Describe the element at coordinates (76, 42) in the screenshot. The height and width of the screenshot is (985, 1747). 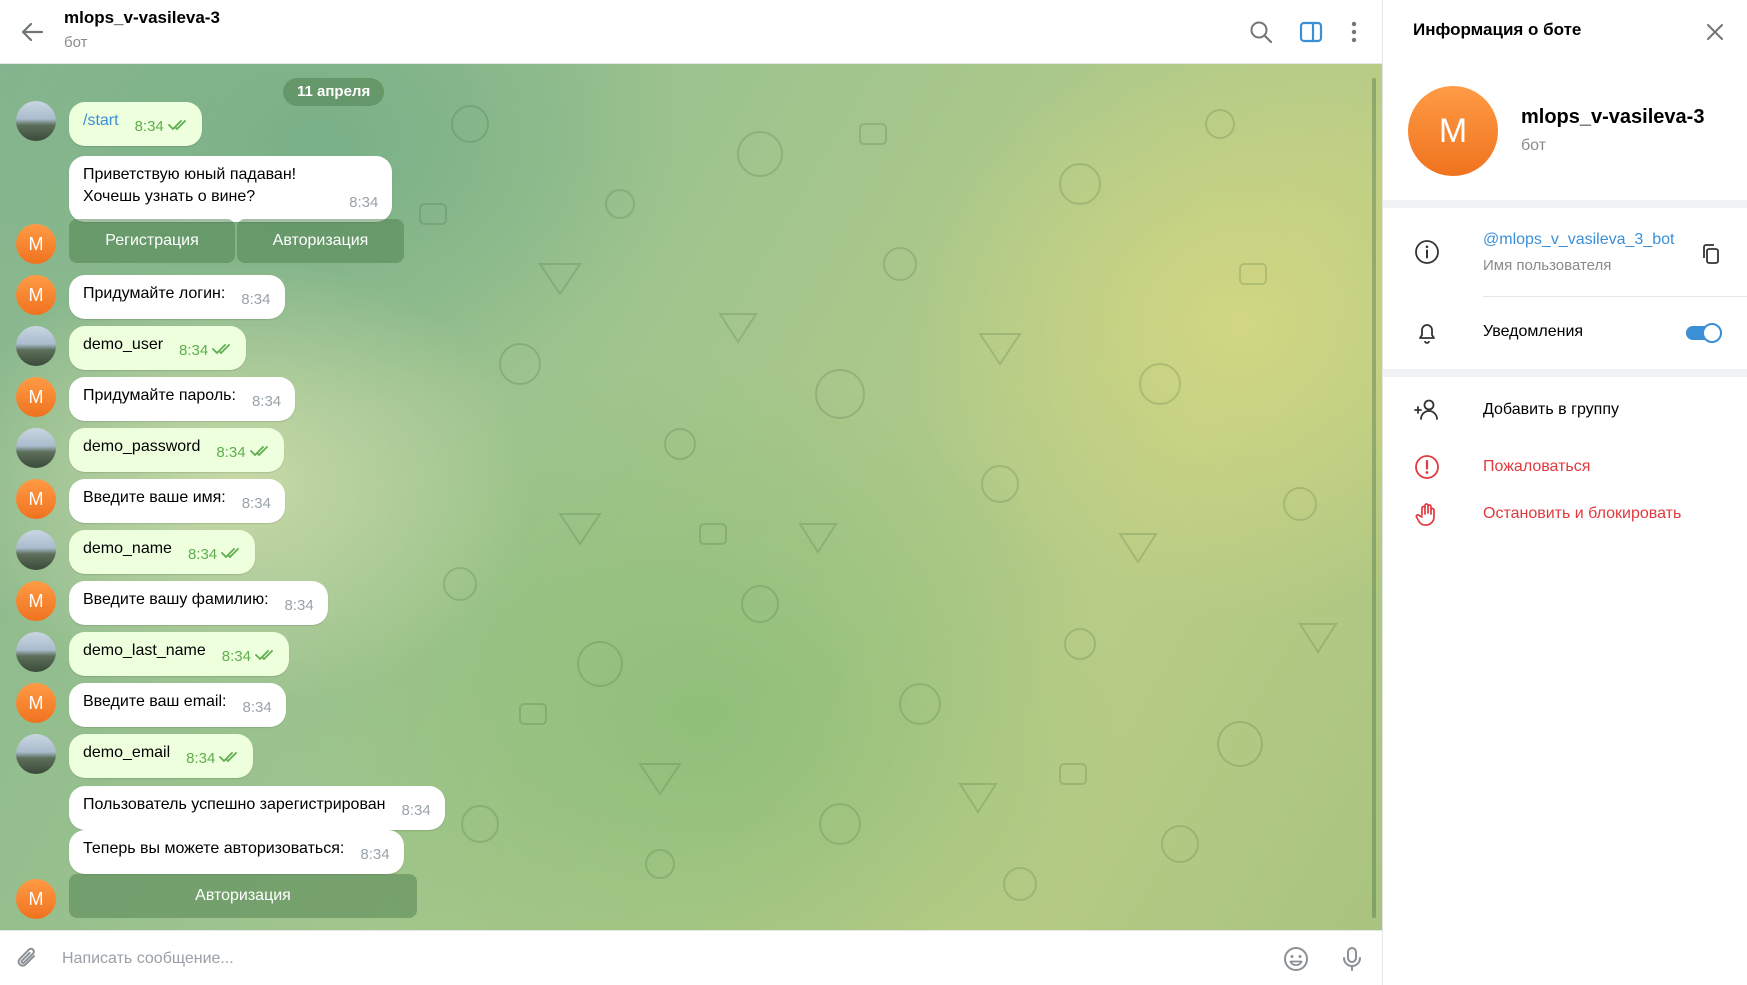
I see `chat-subtitle: бот` at that location.